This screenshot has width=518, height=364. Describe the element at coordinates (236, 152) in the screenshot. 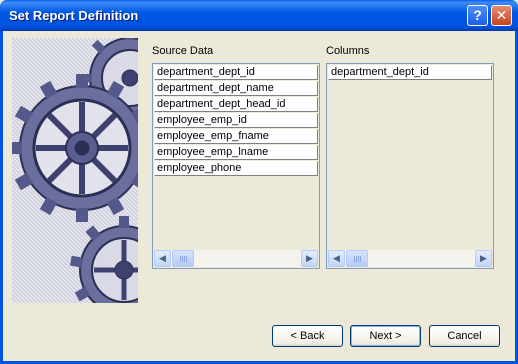

I see `list-item: employee_emp_lname` at that location.